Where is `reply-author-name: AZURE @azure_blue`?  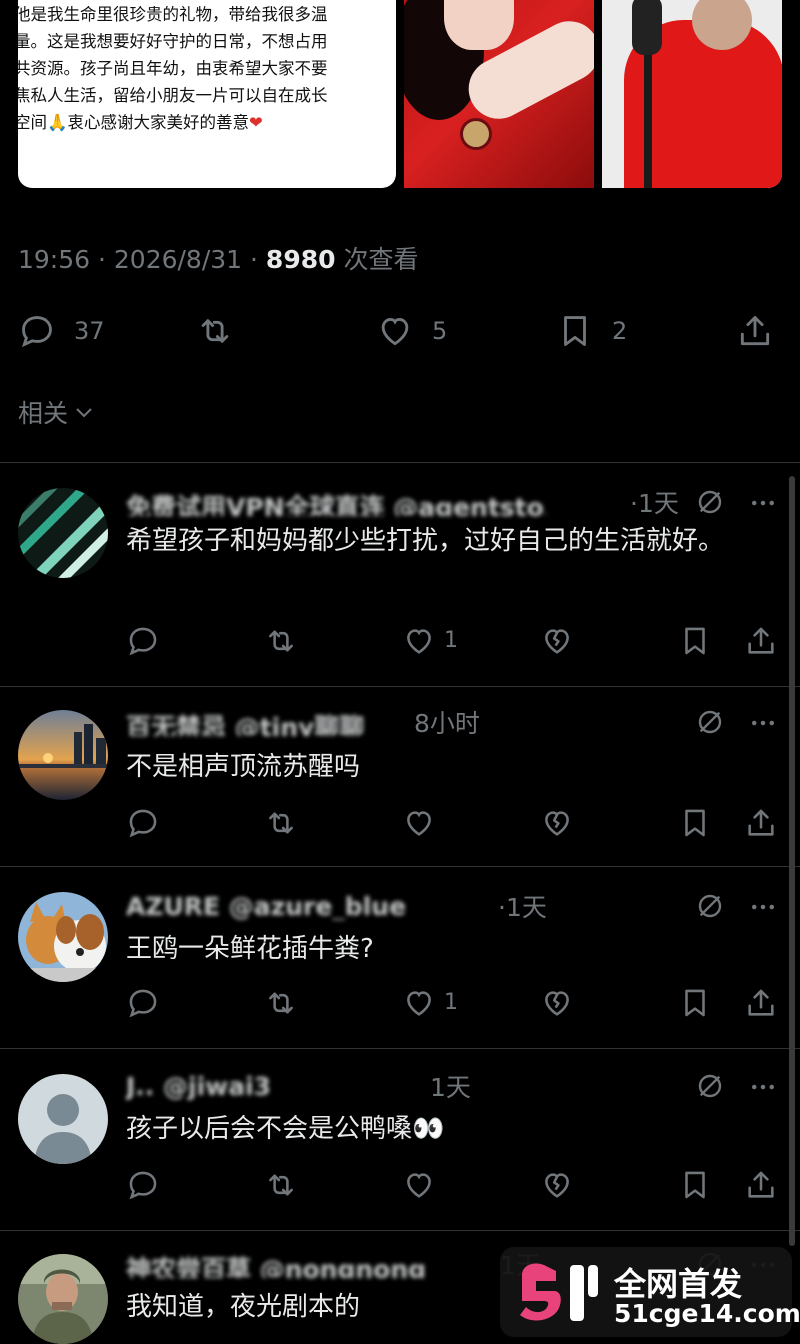 reply-author-name: AZURE @azure_blue is located at coordinates (336, 906).